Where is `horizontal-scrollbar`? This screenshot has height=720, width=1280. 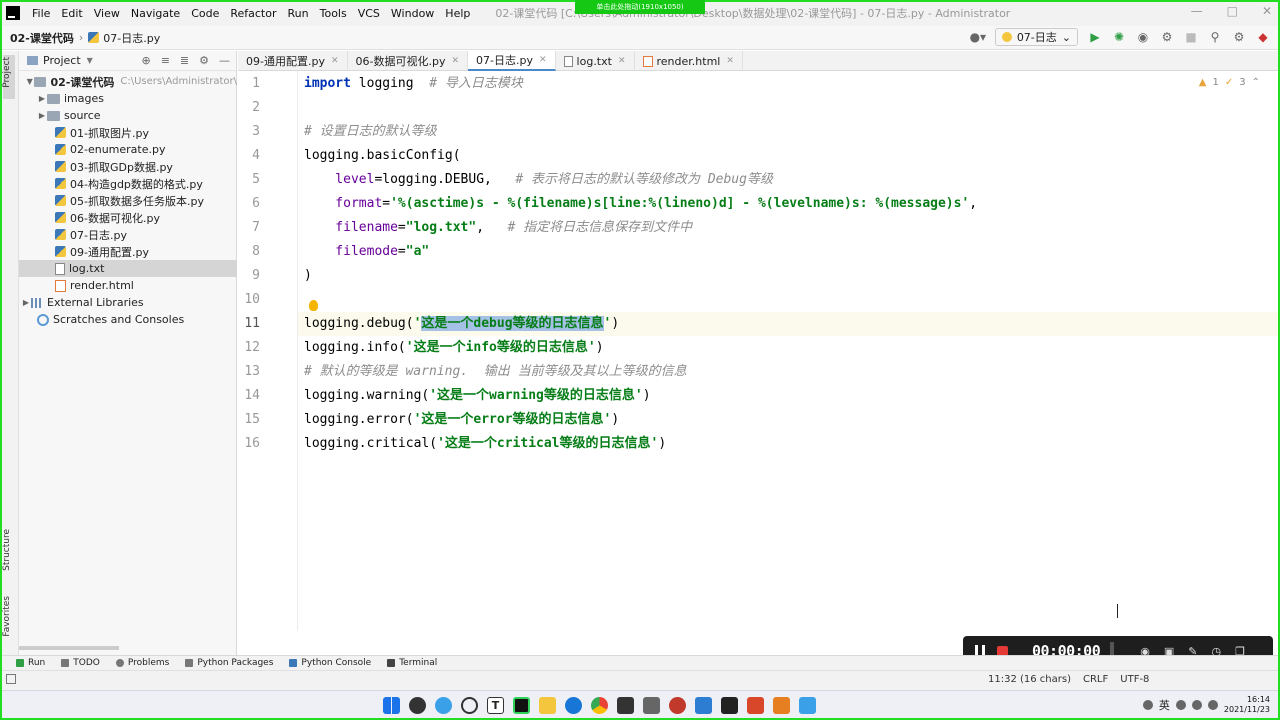
horizontal-scrollbar is located at coordinates (69, 648).